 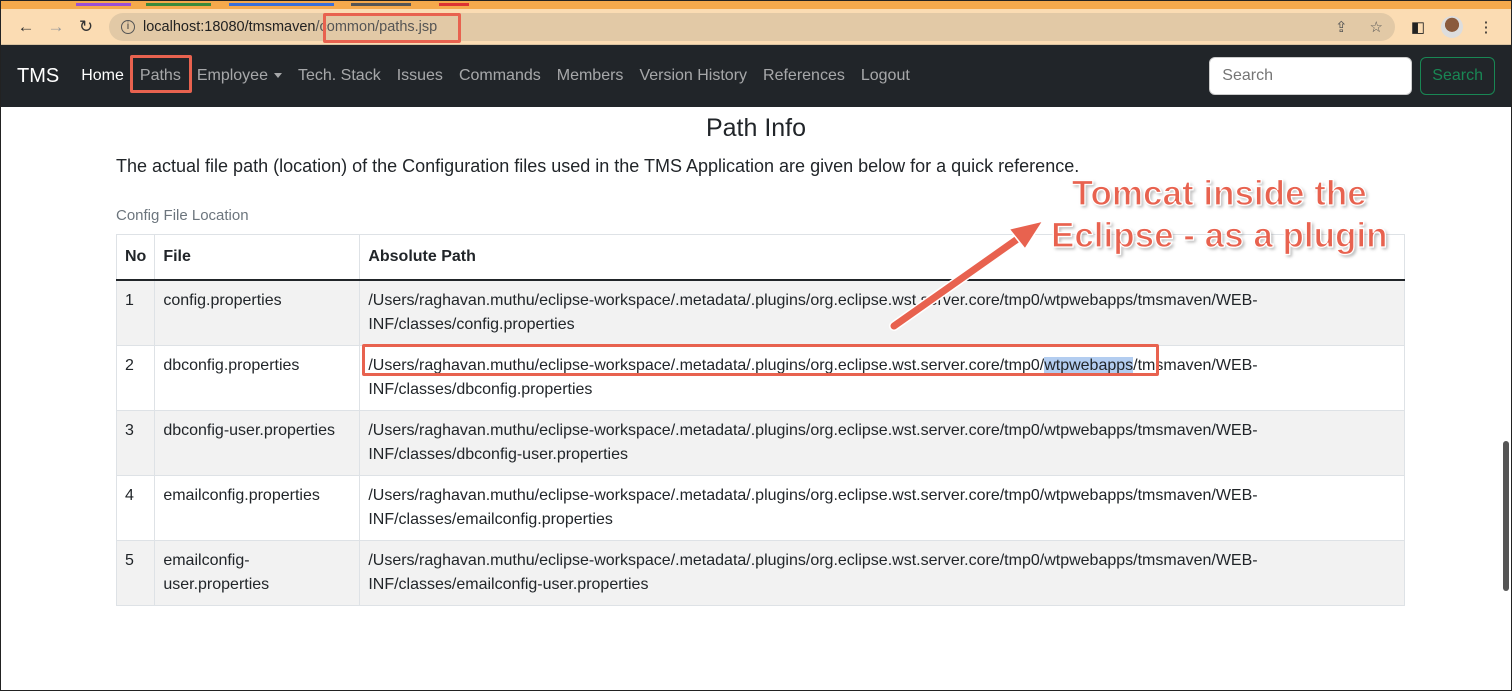 I want to click on annotation-arrow, so click(x=967, y=275).